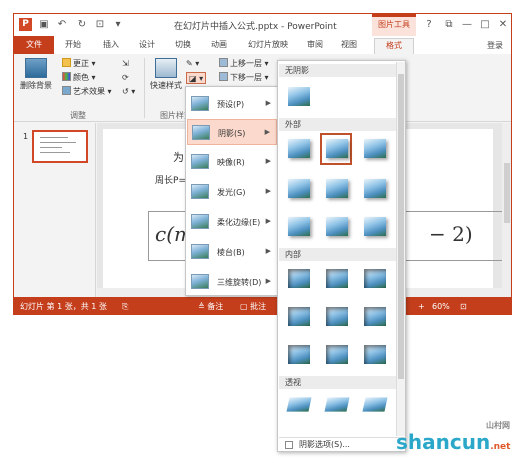 This screenshot has height=463, width=523. What do you see at coordinates (79, 78) in the screenshot?
I see `color-button: 颜色 ▾` at bounding box center [79, 78].